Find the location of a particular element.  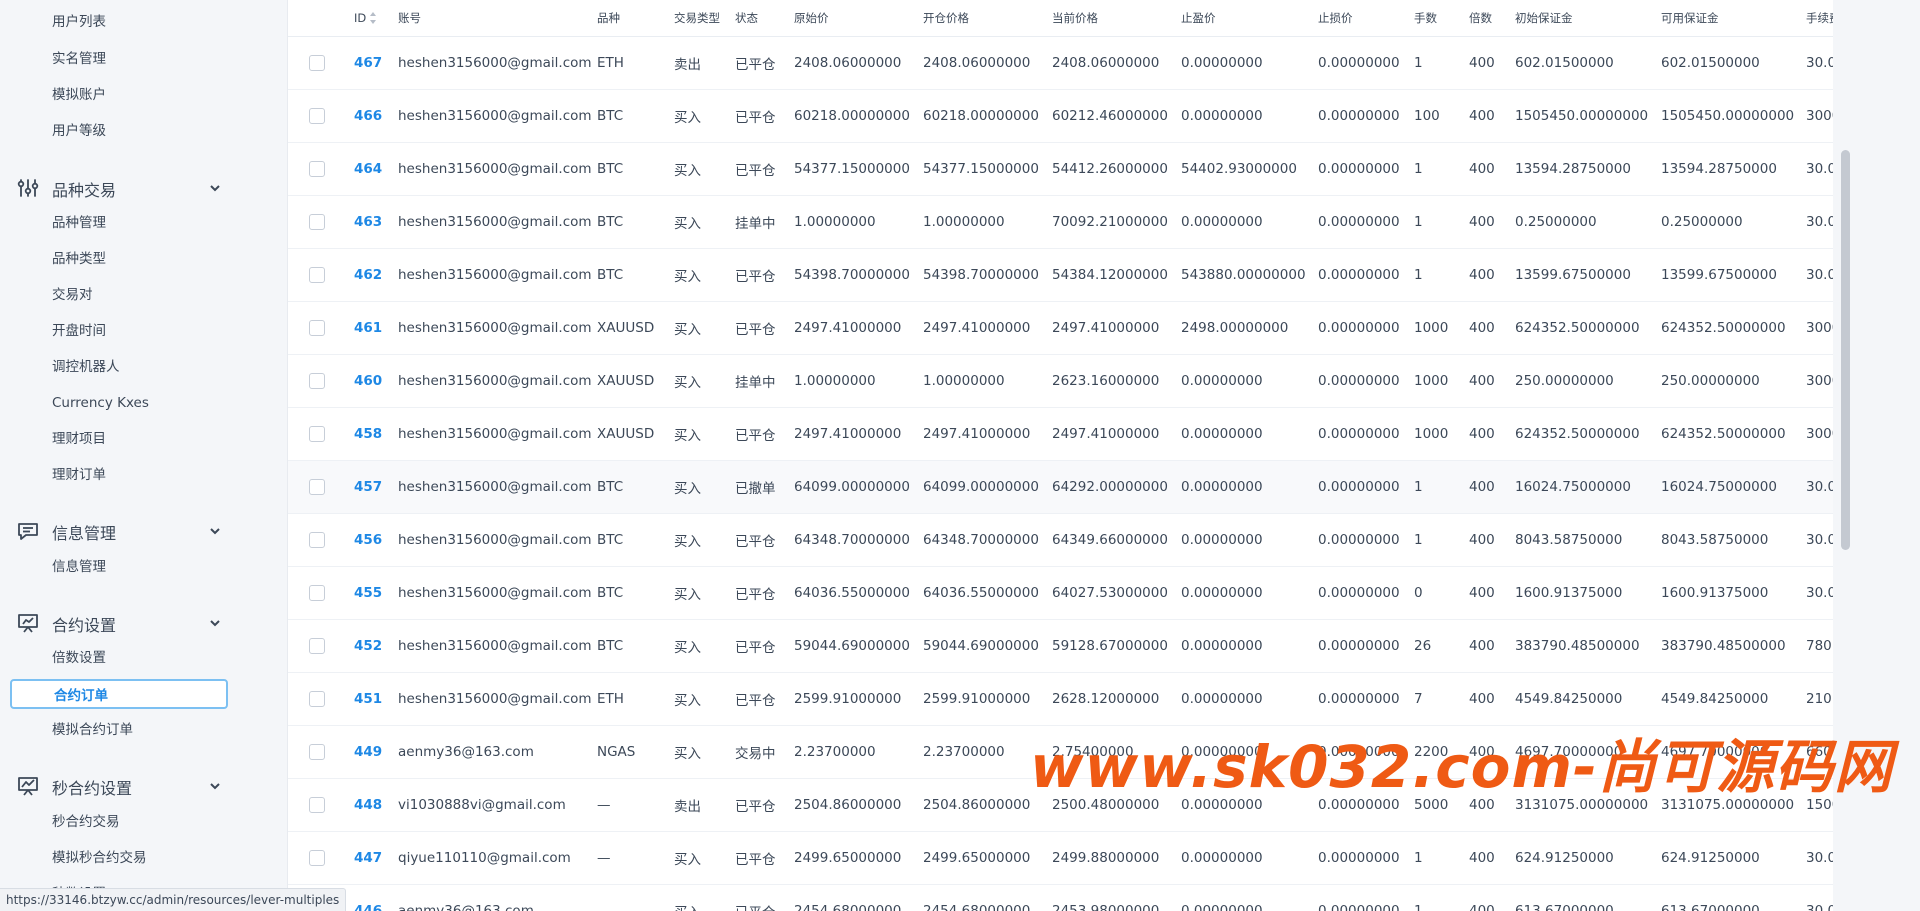

sidebar-item-bots: 调控机器人 is located at coordinates (86, 367).